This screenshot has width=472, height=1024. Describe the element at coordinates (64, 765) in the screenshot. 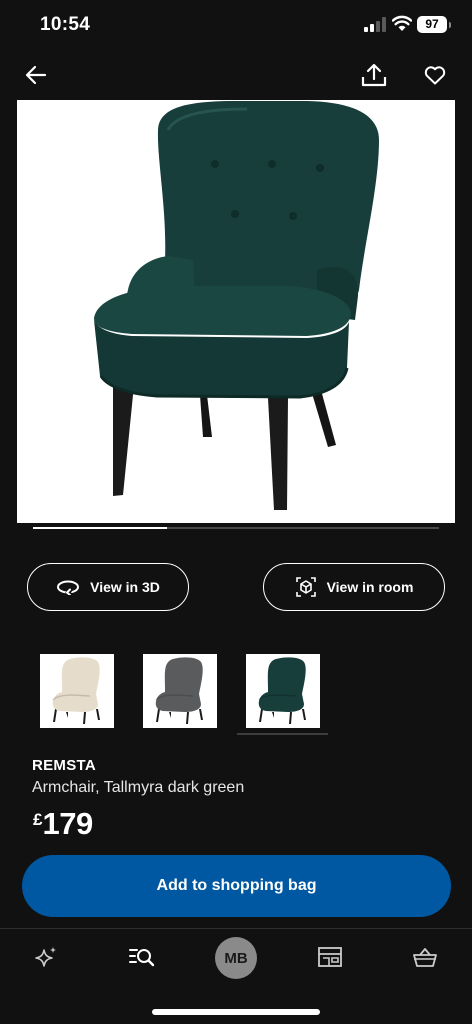

I see `product-name: REMSTA` at that location.